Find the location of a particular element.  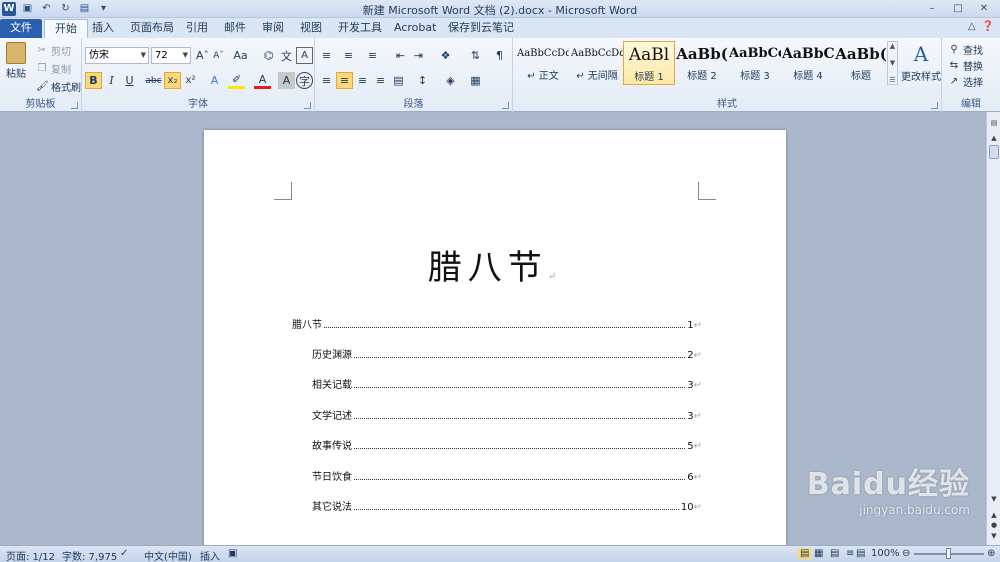

chinese-layout-icon: ❖ is located at coordinates (445, 55).